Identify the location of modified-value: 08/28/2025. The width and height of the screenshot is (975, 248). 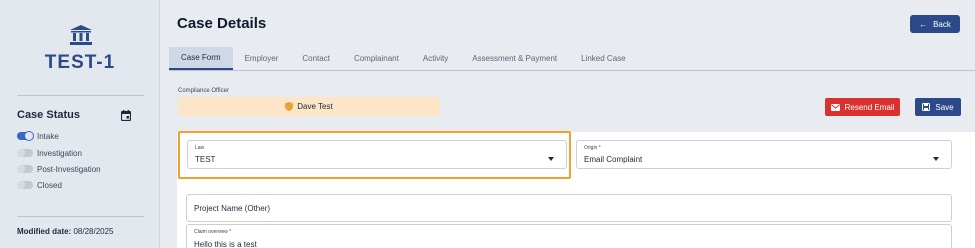
(93, 231).